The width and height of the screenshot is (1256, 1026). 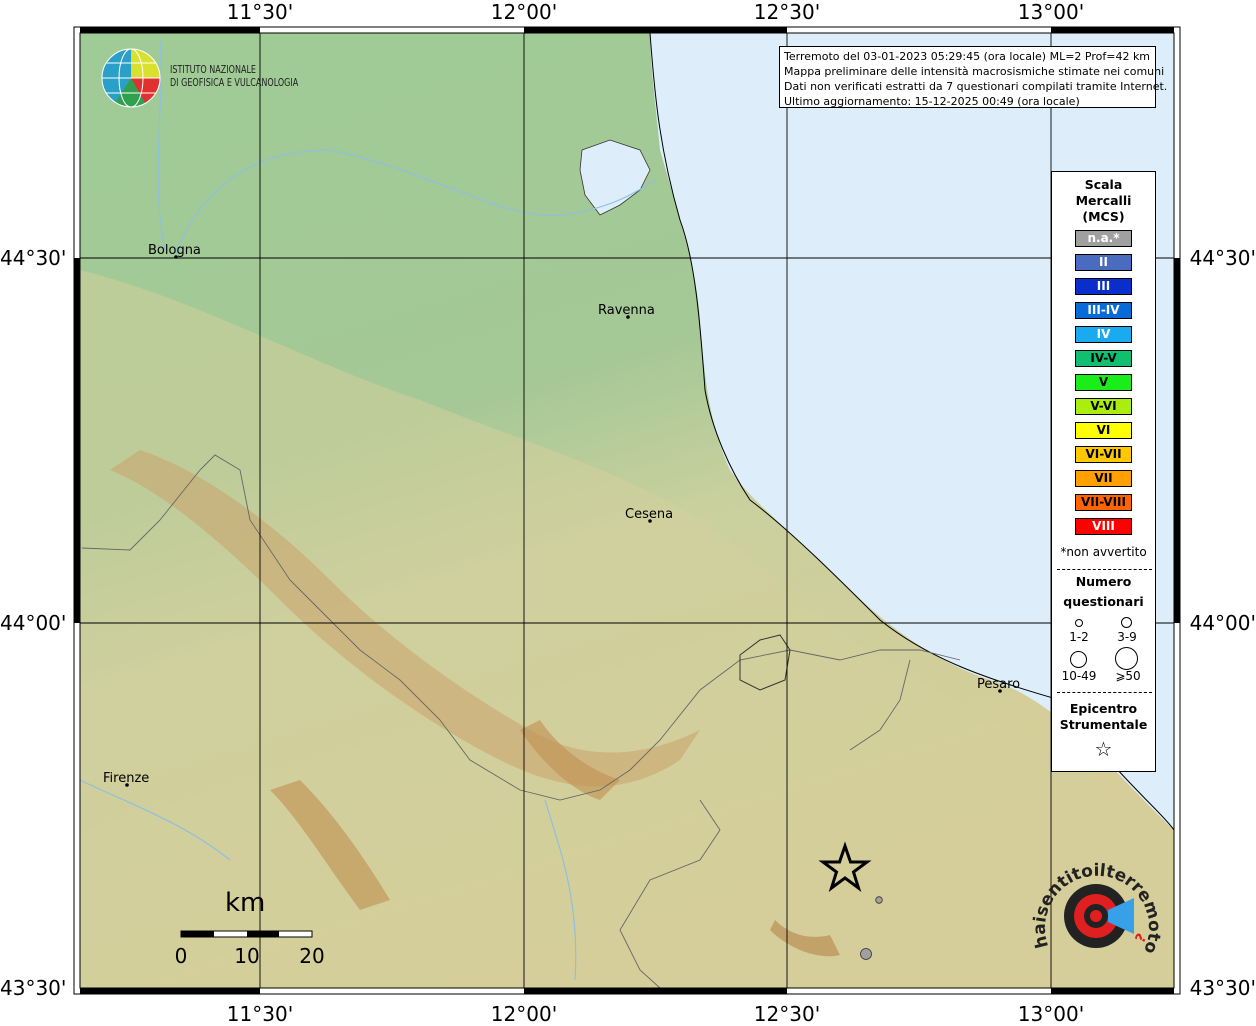 What do you see at coordinates (1103, 708) in the screenshot?
I see `epicenter-title-line1: Epicentro` at bounding box center [1103, 708].